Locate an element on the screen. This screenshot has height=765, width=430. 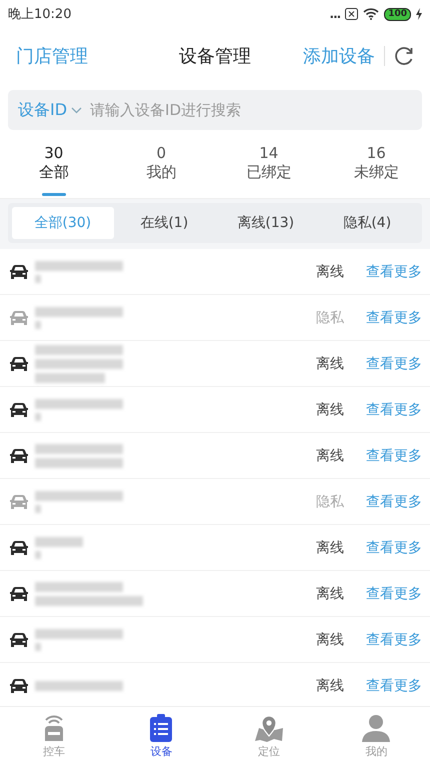
add-device-link: 添加设备 is located at coordinates (339, 56).